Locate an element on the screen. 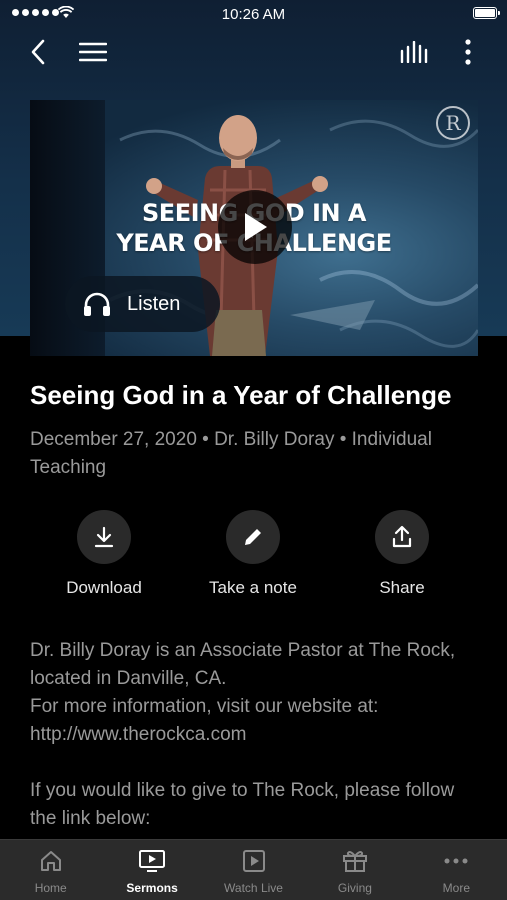  play-button is located at coordinates (255, 227).